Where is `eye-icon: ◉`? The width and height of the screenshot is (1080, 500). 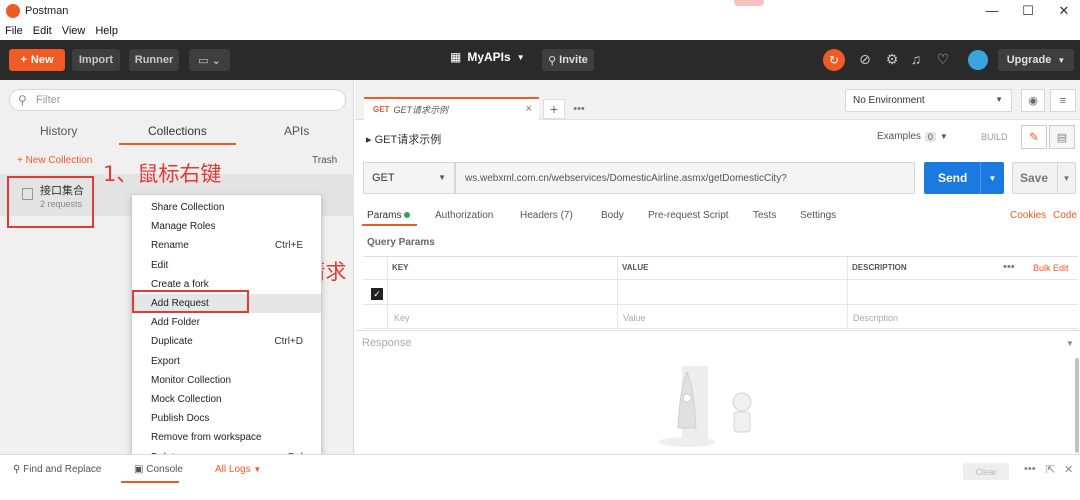
eye-icon: ◉ is located at coordinates (1033, 100).